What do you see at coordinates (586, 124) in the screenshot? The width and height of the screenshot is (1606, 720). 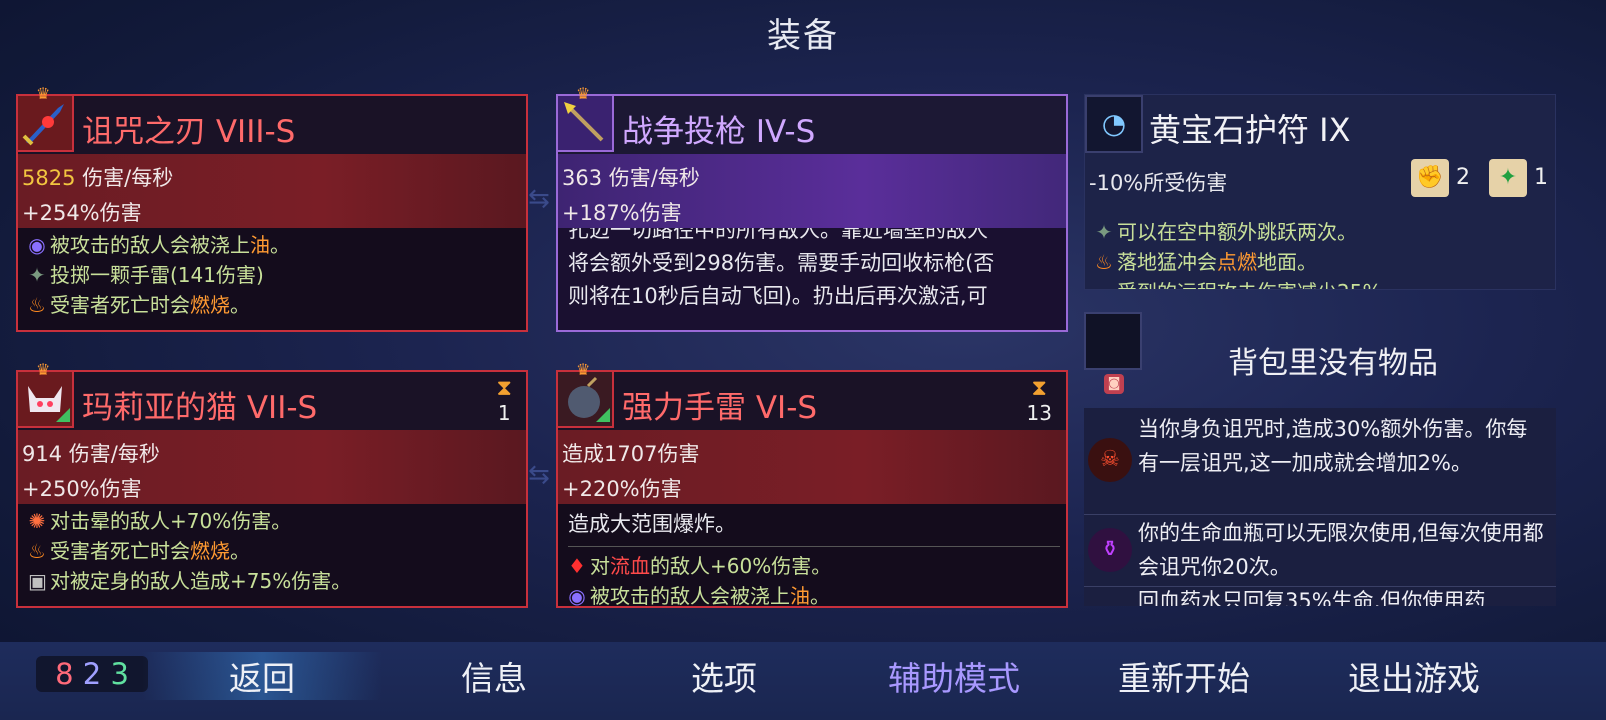 I see `javelin-icon` at bounding box center [586, 124].